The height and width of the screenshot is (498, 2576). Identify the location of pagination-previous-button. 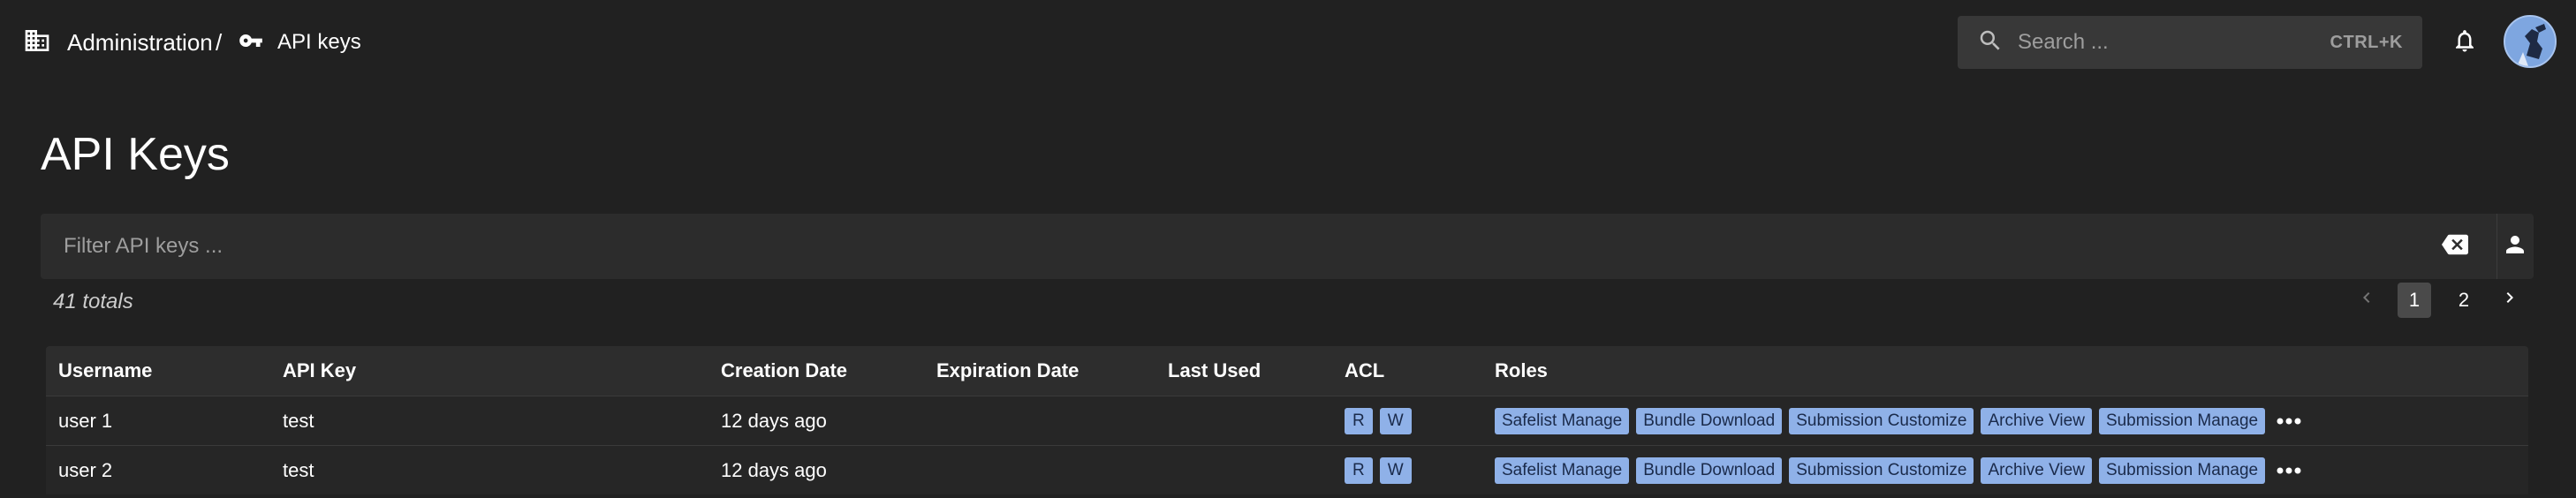
(2367, 301).